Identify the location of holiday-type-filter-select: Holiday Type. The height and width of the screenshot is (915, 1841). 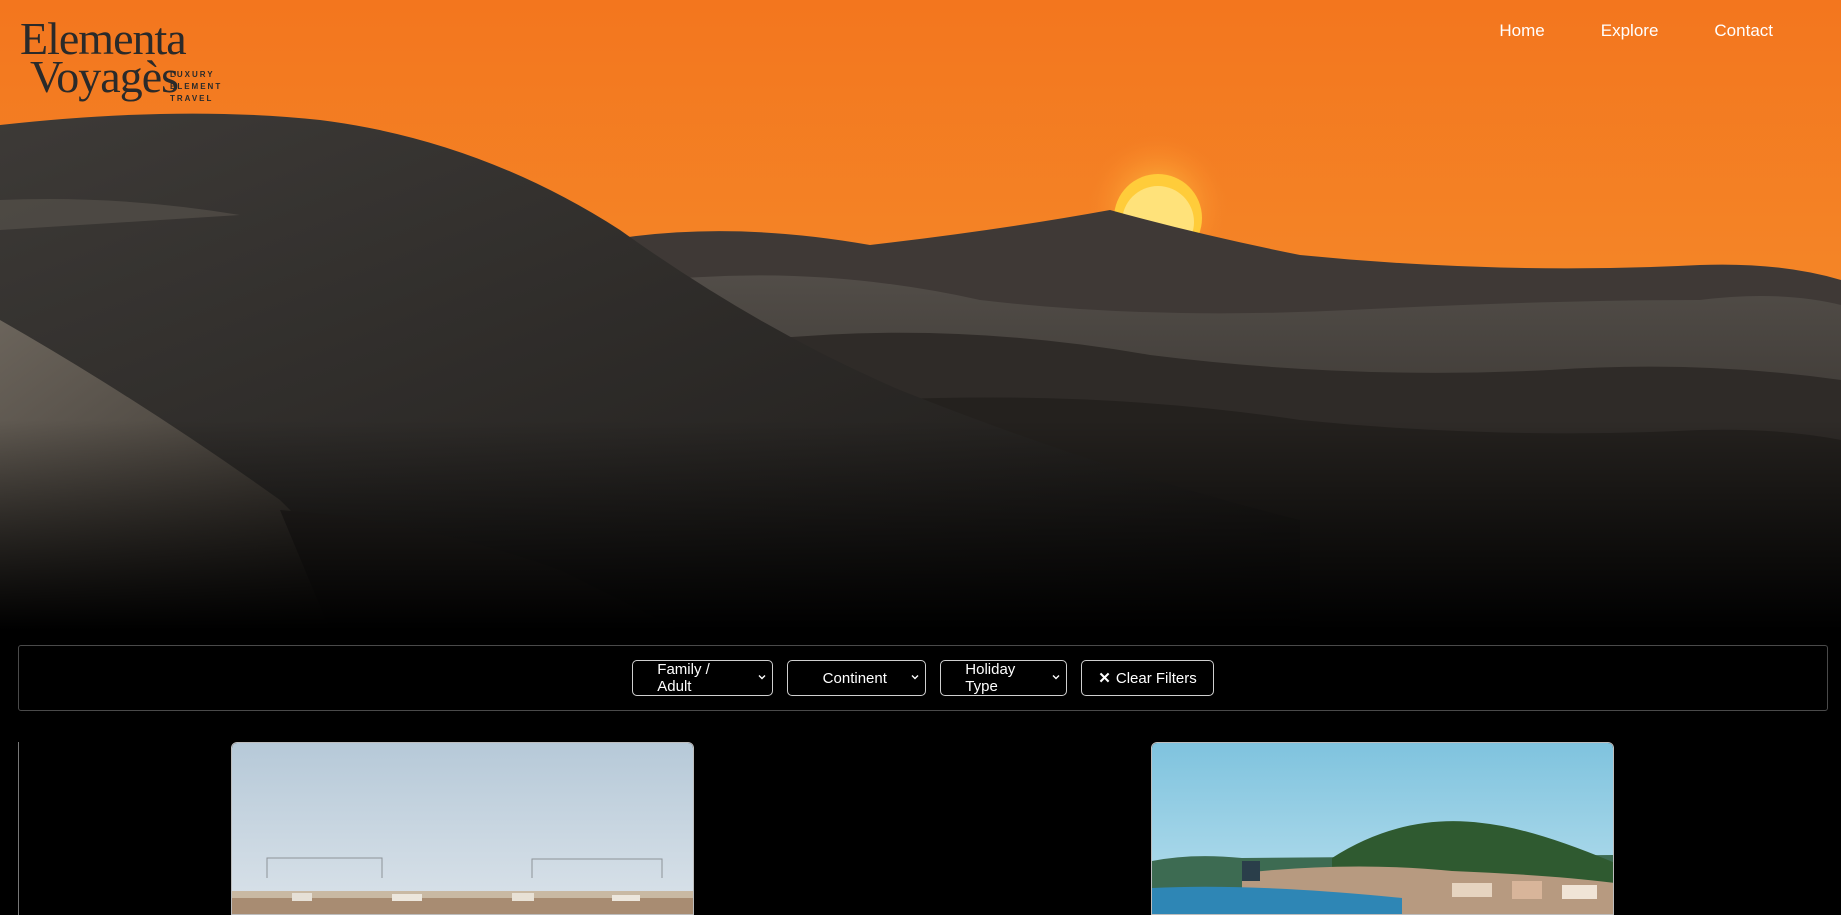
(1004, 678).